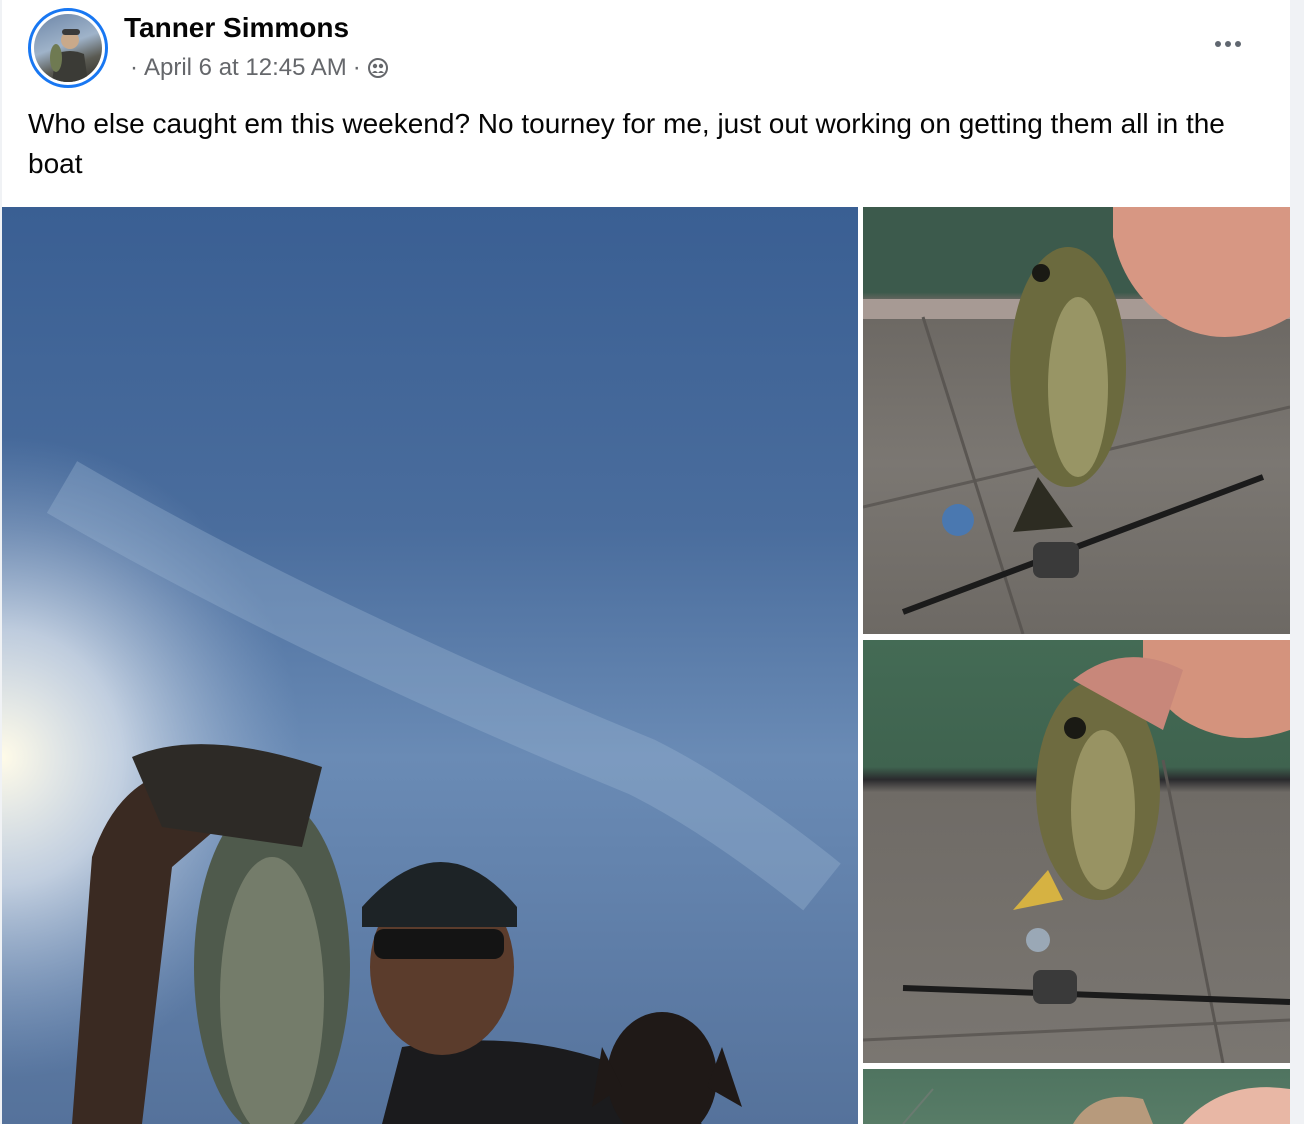 Image resolution: width=1304 pixels, height=1124 pixels. I want to click on avatar-image, so click(68, 48).